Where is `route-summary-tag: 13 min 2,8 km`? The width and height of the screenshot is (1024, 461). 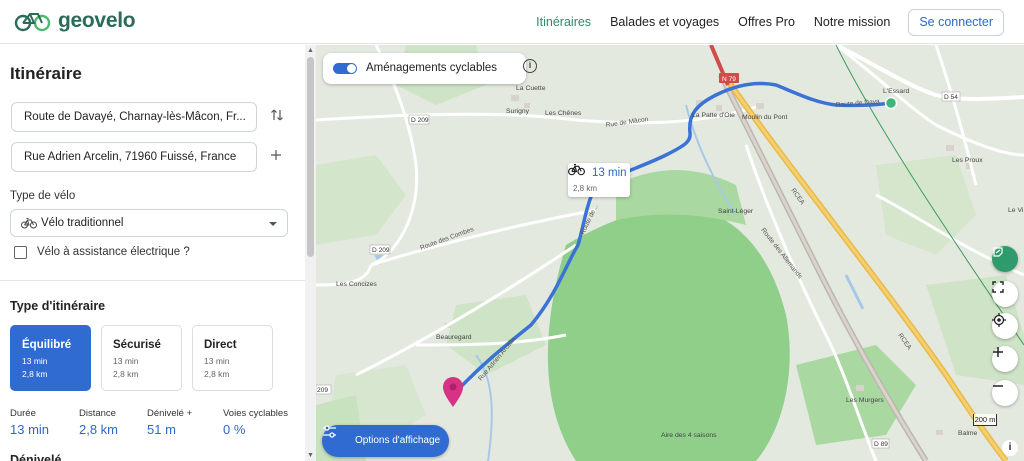 route-summary-tag: 13 min 2,8 km is located at coordinates (599, 180).